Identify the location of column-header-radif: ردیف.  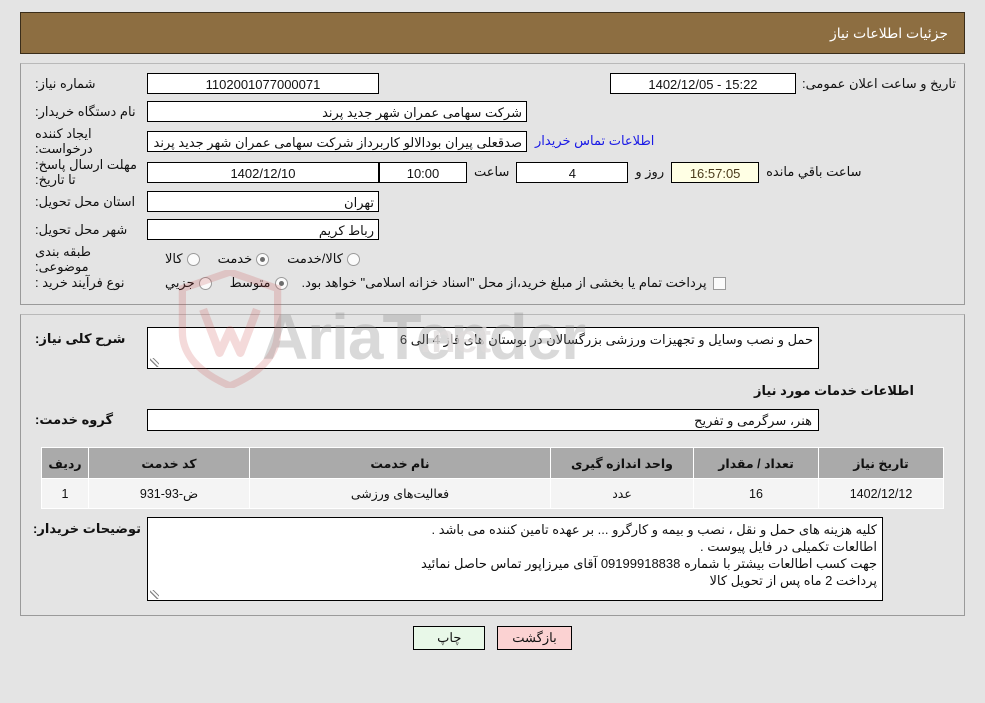
(65, 463).